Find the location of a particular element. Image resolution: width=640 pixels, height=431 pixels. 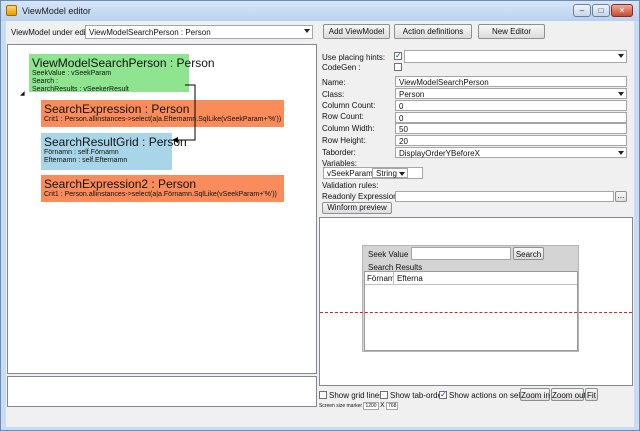

screen-size-marker-line is located at coordinates (476, 312).